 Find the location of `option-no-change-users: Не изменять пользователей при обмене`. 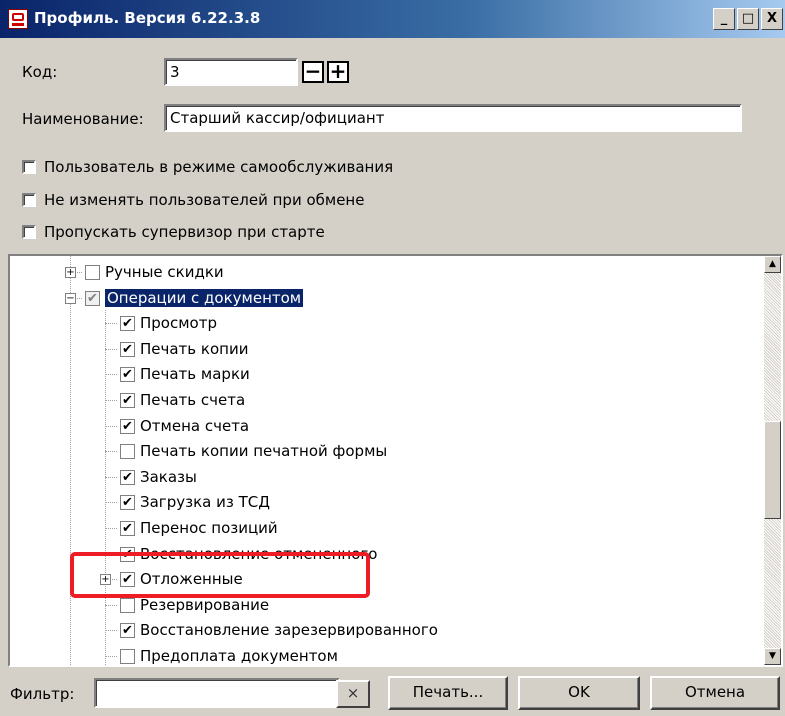

option-no-change-users: Не изменять пользователей при обмене is located at coordinates (193, 200).